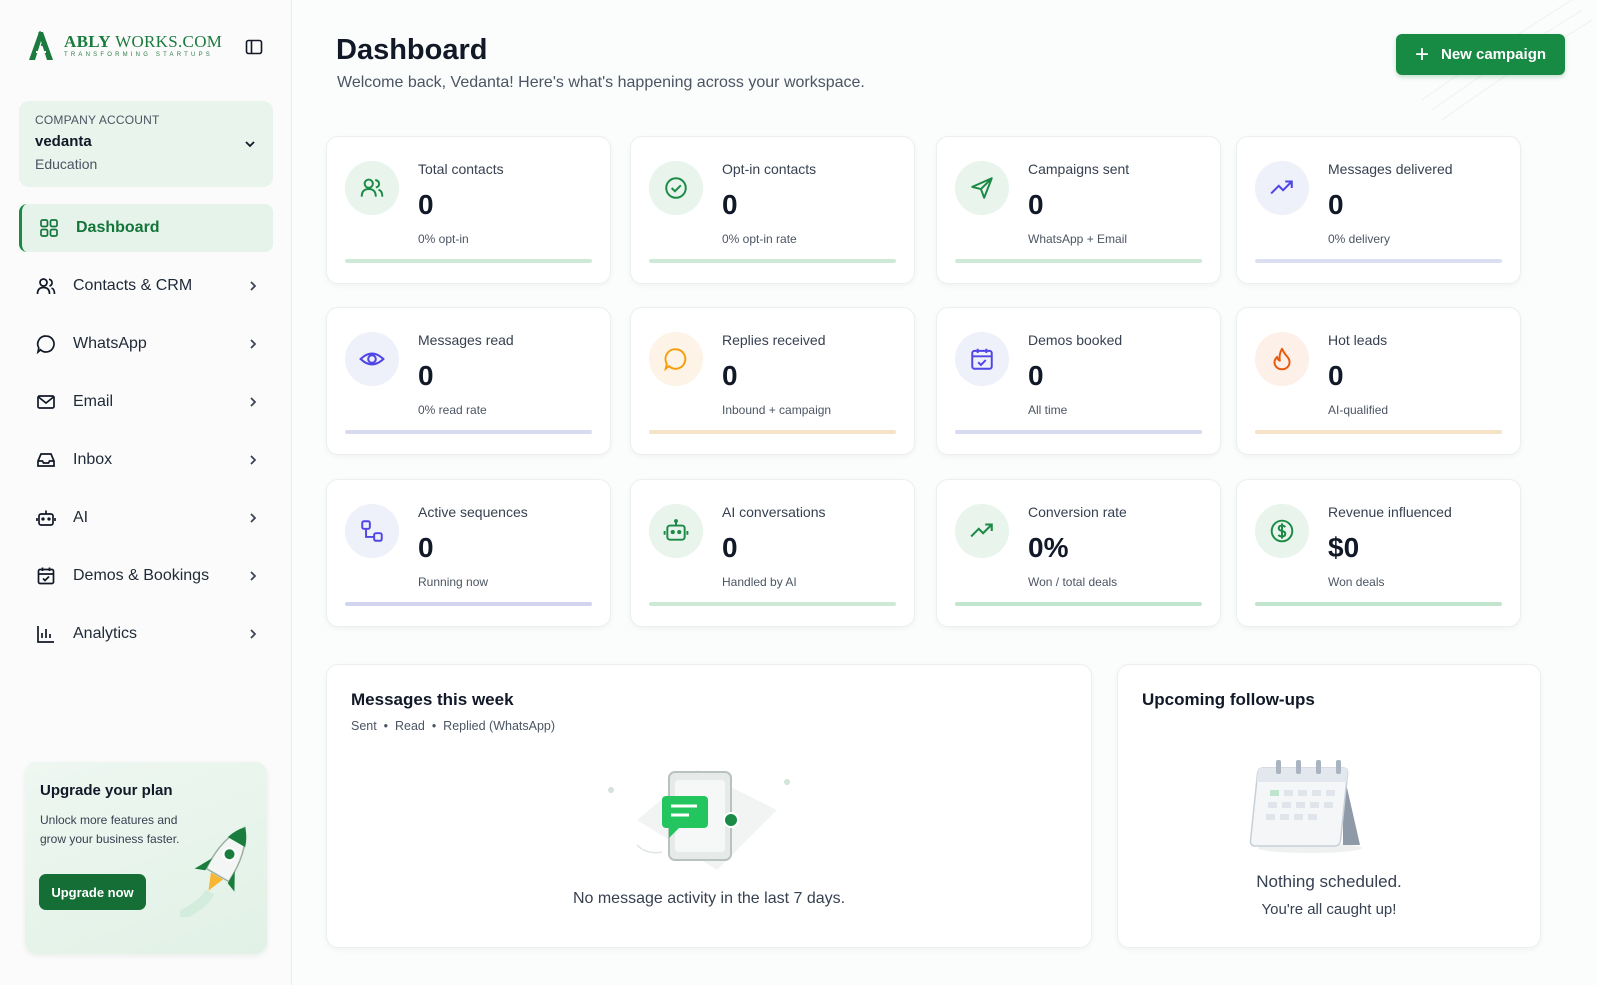 The width and height of the screenshot is (1597, 985). I want to click on stat-subtext: 0% opt-in, so click(443, 239).